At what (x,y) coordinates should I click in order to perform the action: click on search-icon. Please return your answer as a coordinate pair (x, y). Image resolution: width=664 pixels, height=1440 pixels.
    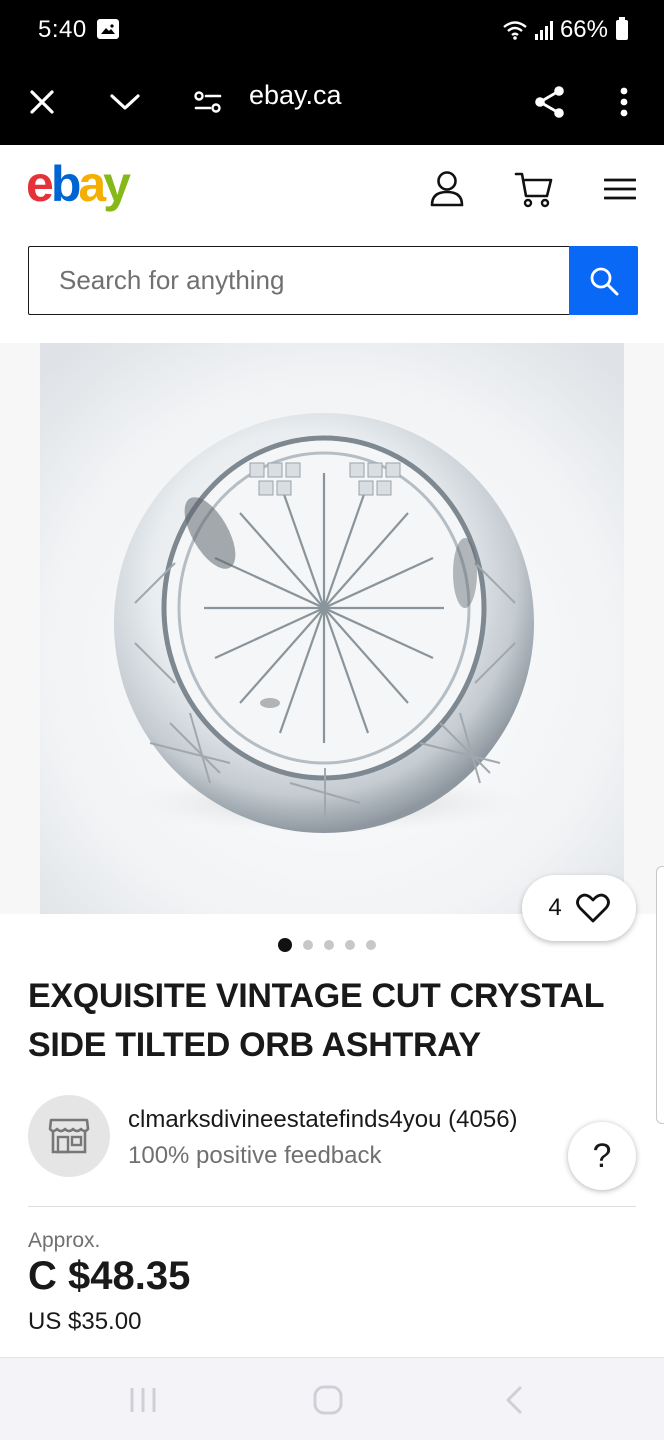
    Looking at the image, I should click on (604, 281).